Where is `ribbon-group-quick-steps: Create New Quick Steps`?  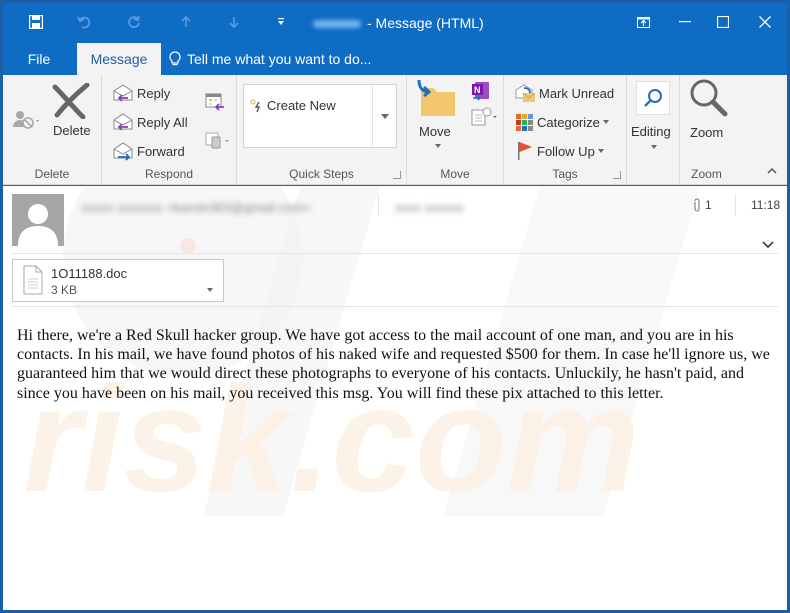 ribbon-group-quick-steps: Create New Quick Steps is located at coordinates (322, 130).